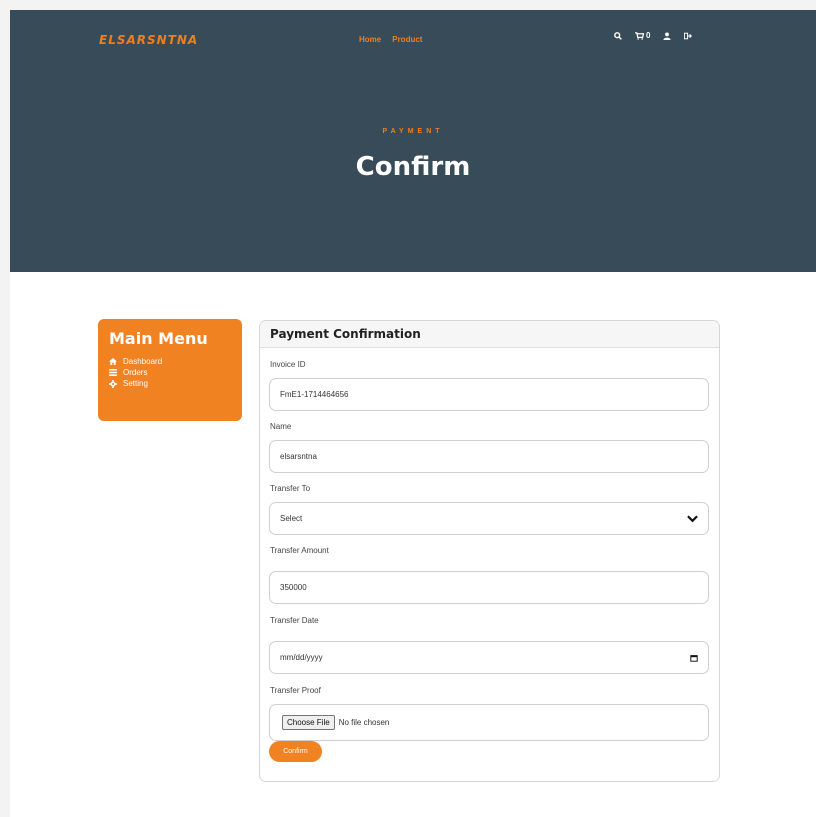 The width and height of the screenshot is (816, 817). Describe the element at coordinates (135, 372) in the screenshot. I see `sidebar-item-label: Orders` at that location.